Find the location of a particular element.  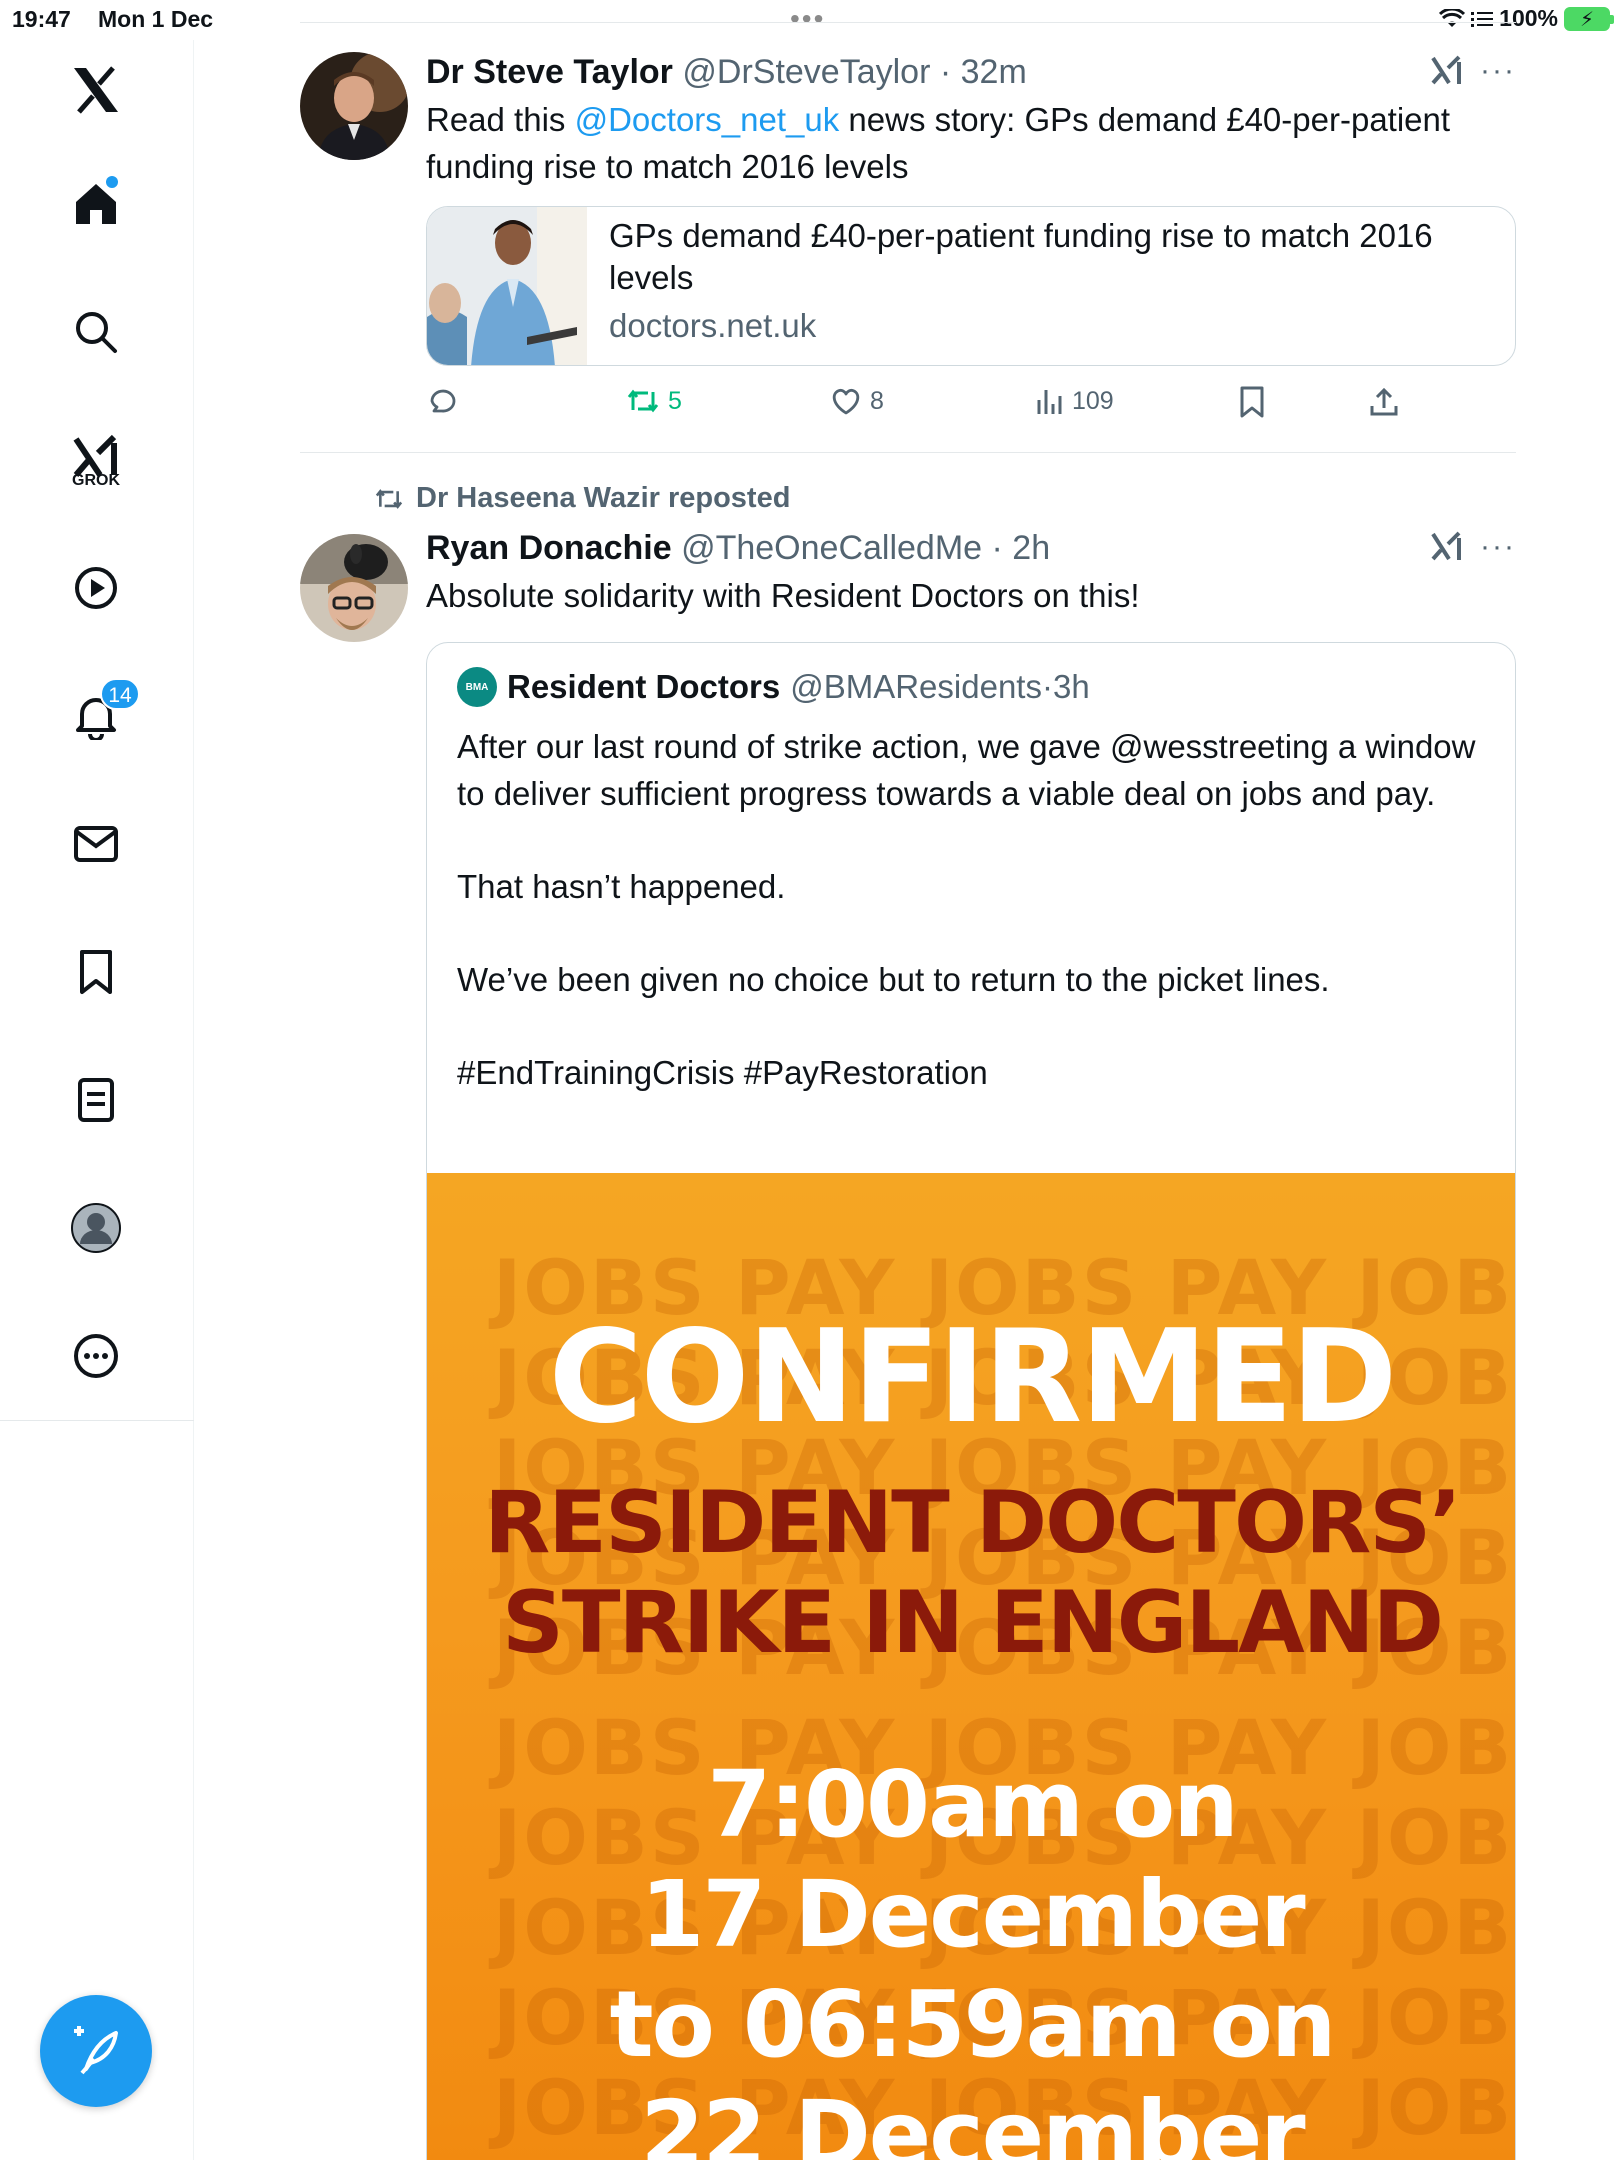

tweet-actions: 5 8 109 is located at coordinates (926, 410).